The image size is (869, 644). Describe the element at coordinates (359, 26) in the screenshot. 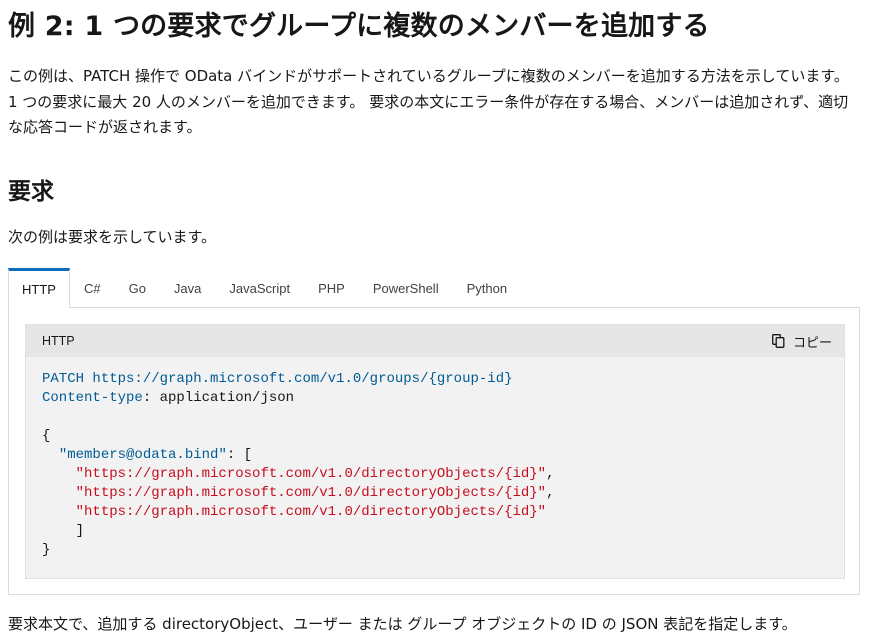

I see `example-heading: 例 2: 1 つの要求でグループに複数のメンバーを追加する` at that location.